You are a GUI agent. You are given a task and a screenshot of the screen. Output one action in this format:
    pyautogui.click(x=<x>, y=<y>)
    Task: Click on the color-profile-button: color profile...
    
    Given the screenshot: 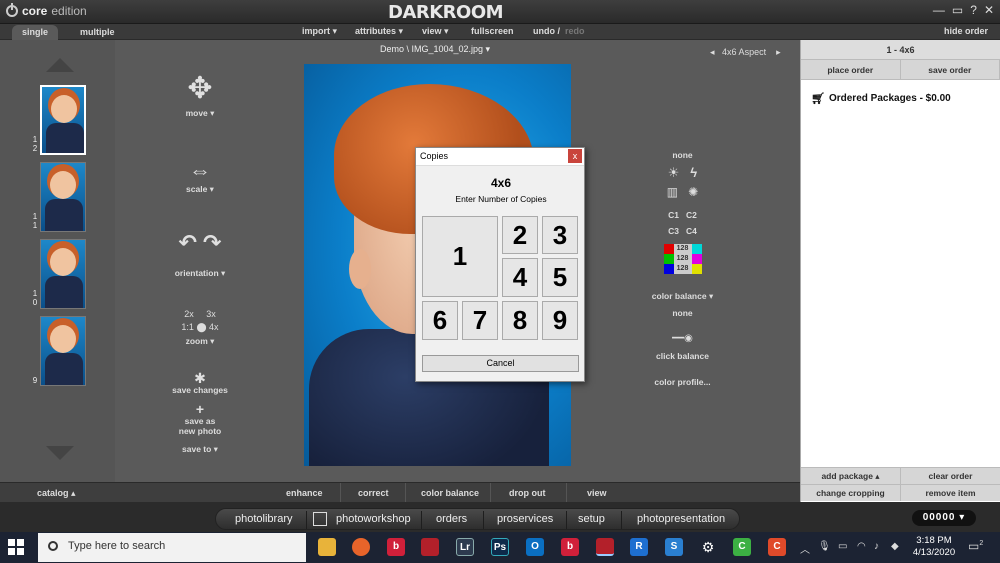 What is the action you would take?
    pyautogui.click(x=682, y=382)
    